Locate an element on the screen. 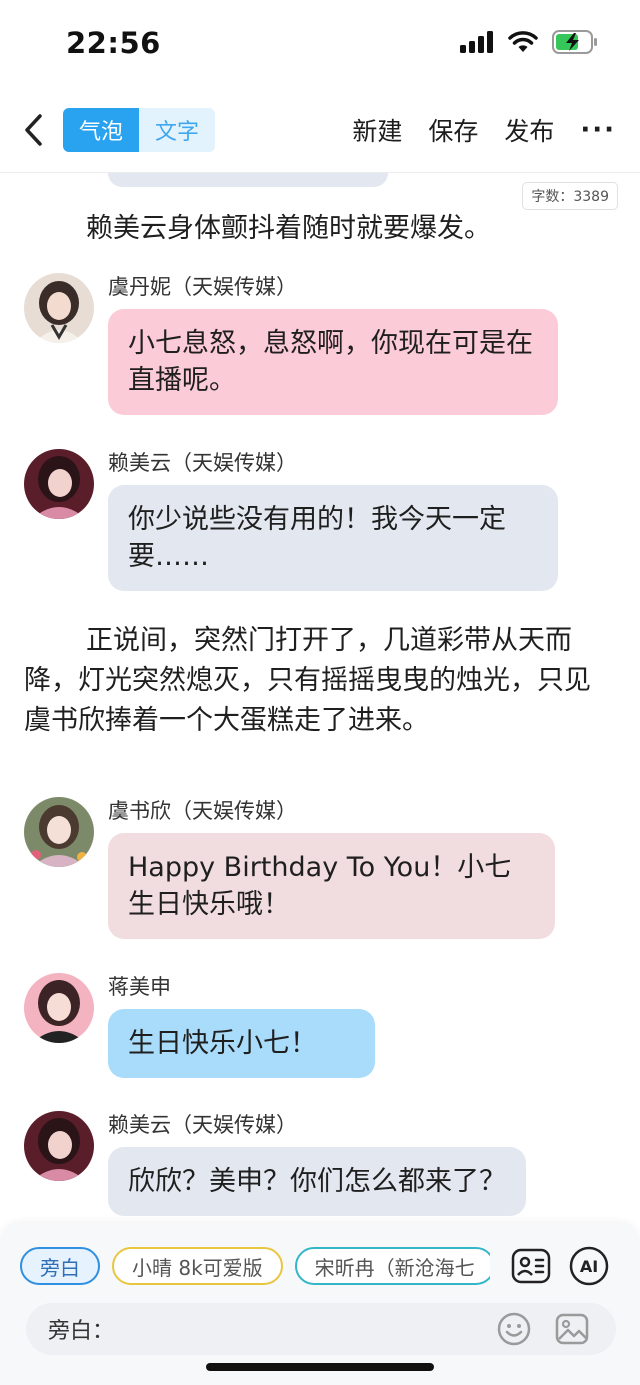 The image size is (640, 1385). image-icon is located at coordinates (572, 1329).